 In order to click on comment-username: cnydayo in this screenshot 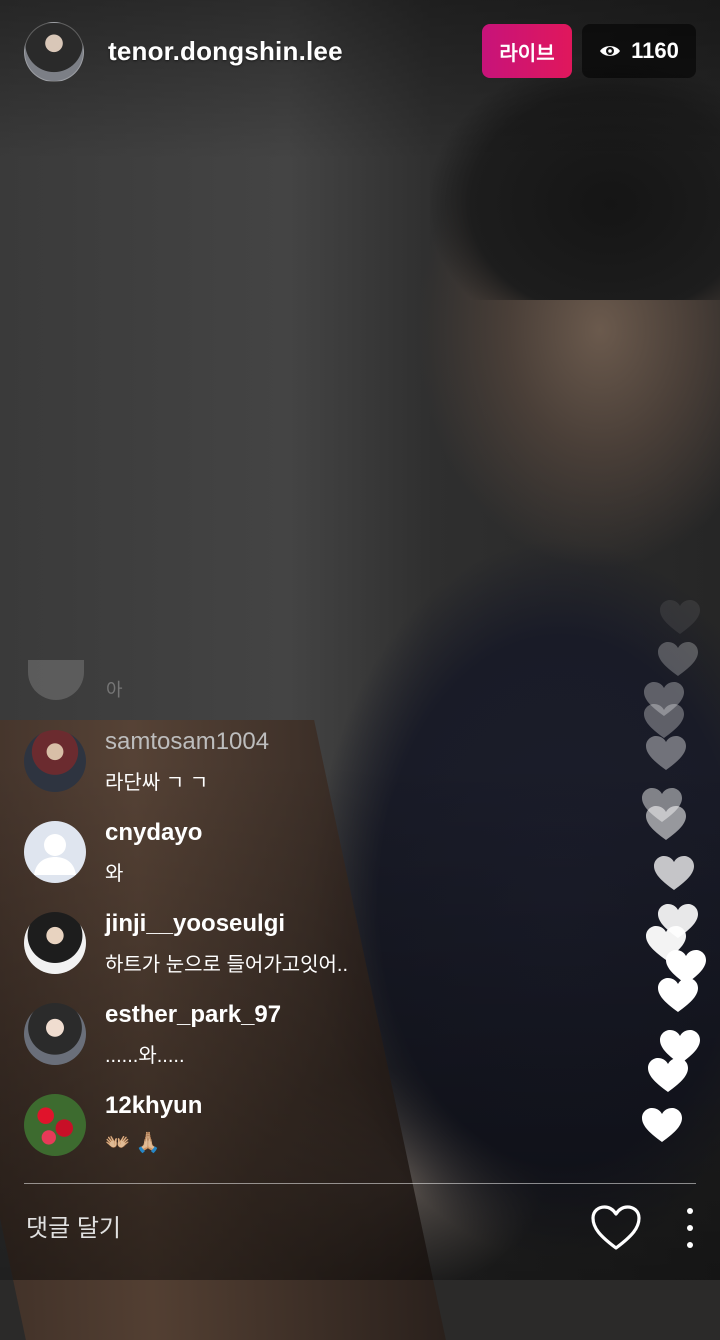, I will do `click(153, 833)`.